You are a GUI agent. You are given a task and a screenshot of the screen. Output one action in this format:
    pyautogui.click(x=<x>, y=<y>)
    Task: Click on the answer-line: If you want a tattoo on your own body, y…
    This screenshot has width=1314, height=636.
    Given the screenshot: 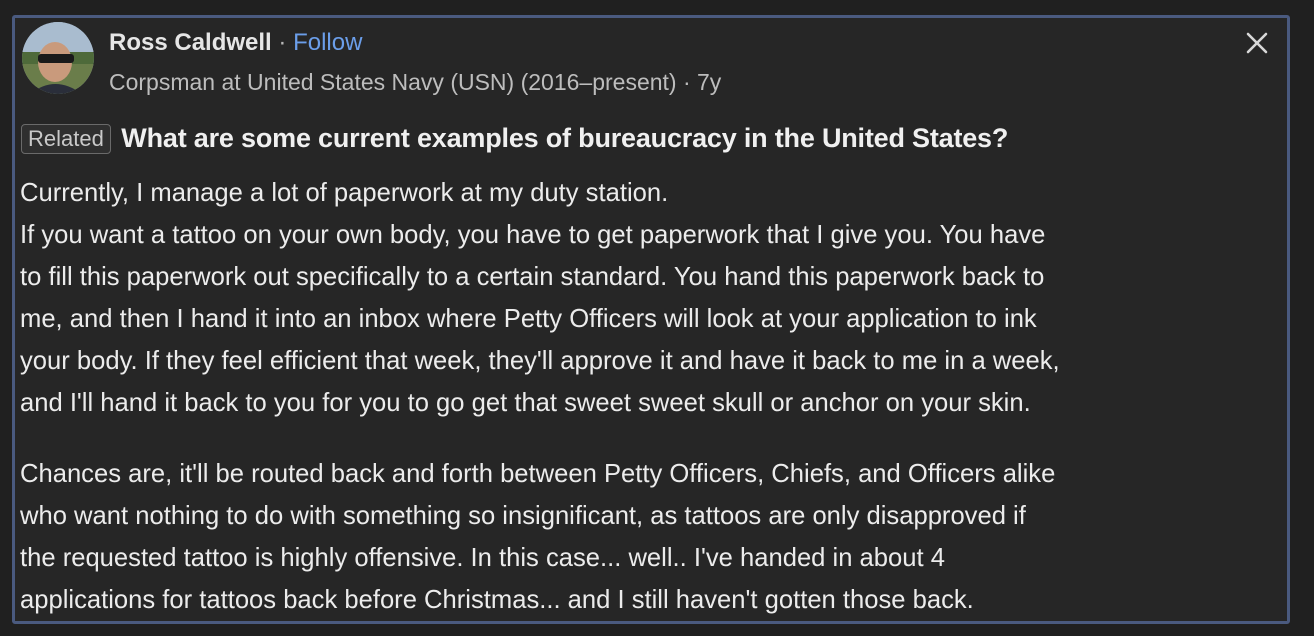 What is the action you would take?
    pyautogui.click(x=533, y=235)
    